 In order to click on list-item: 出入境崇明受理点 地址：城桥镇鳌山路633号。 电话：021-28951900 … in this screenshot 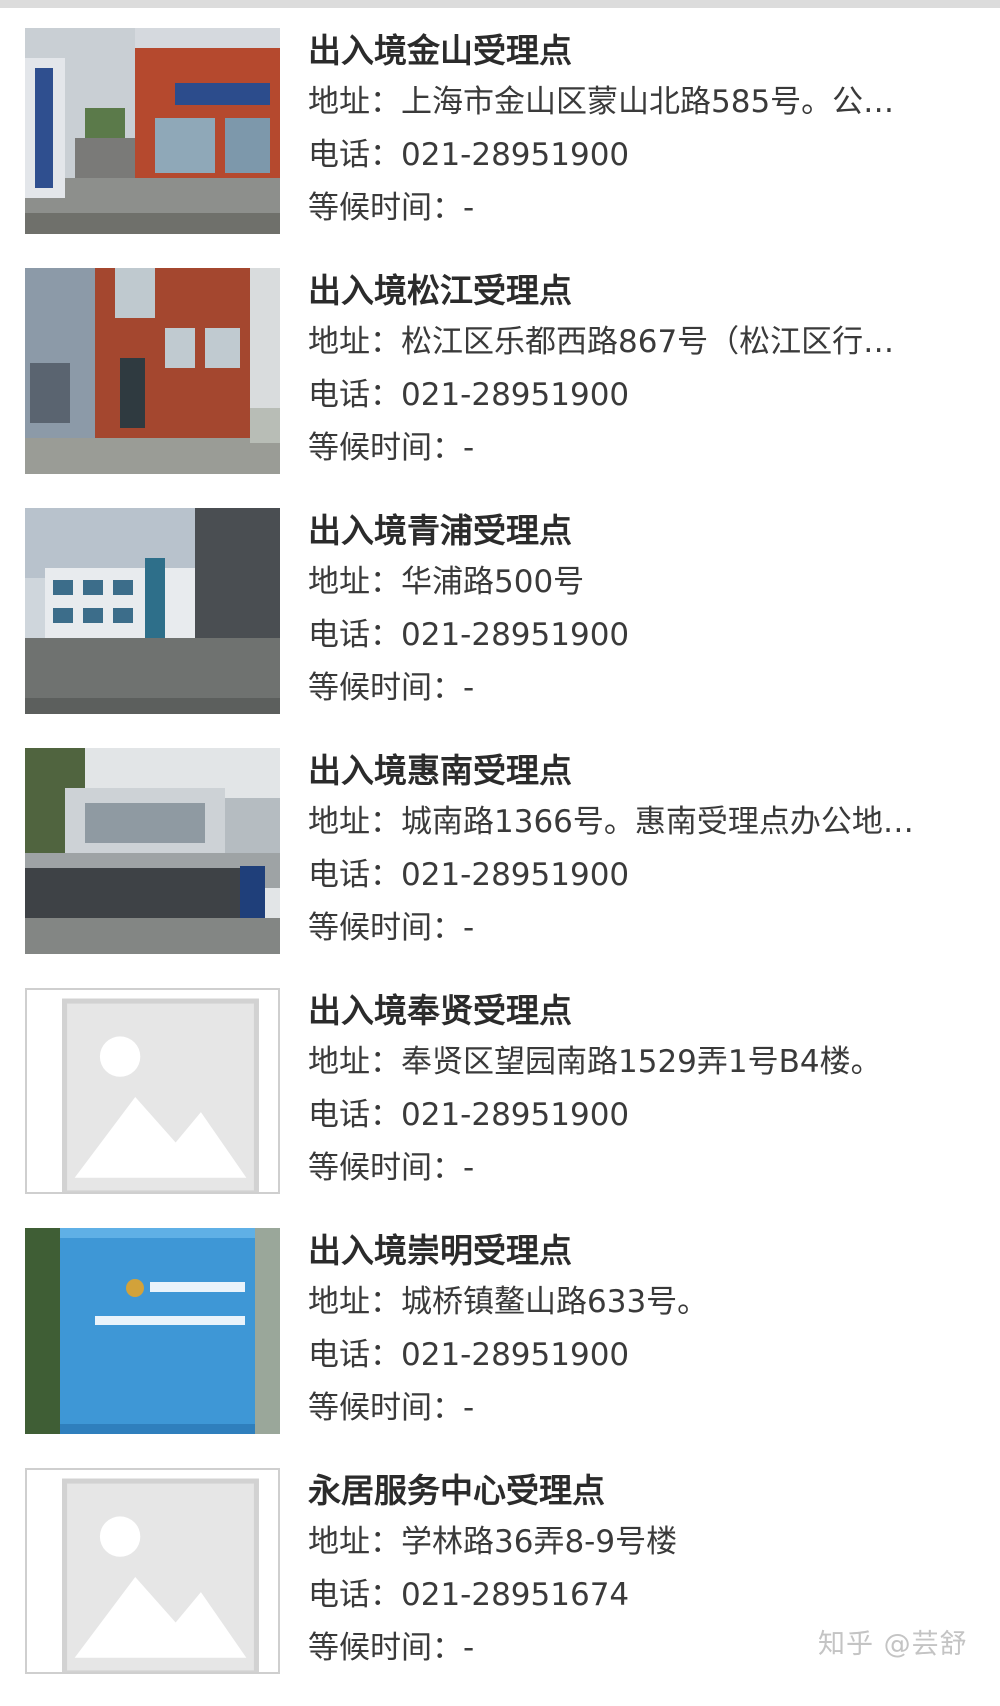, I will do `click(500, 1346)`.